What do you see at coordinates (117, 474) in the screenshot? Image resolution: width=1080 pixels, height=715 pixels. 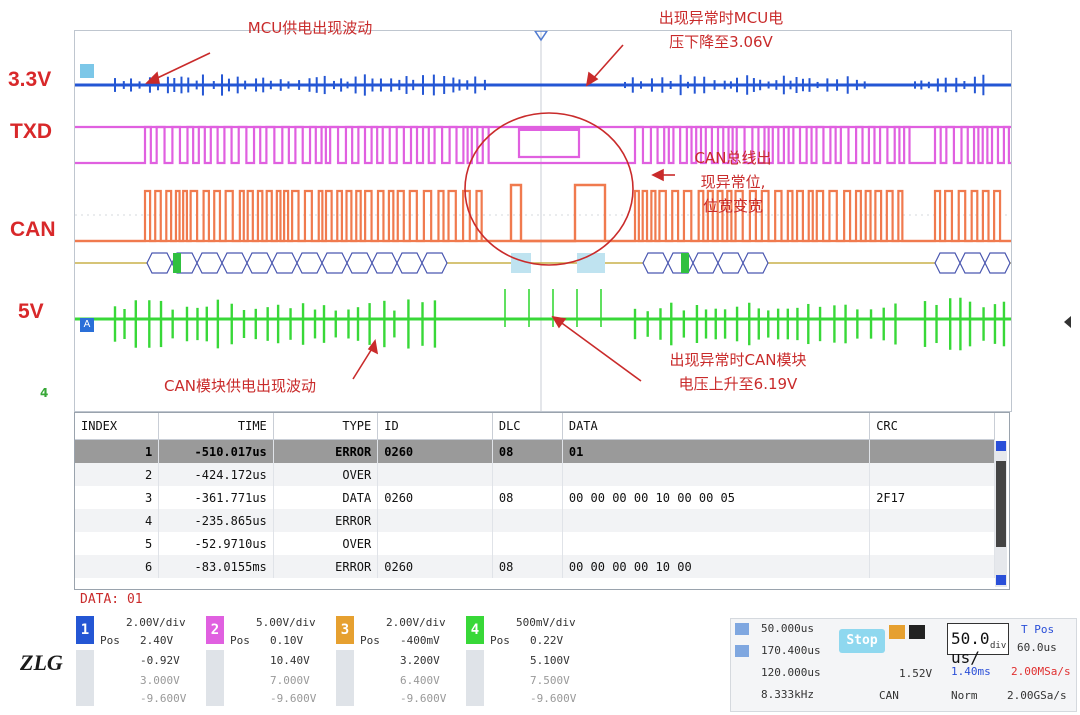 I see `cell-index: 2` at bounding box center [117, 474].